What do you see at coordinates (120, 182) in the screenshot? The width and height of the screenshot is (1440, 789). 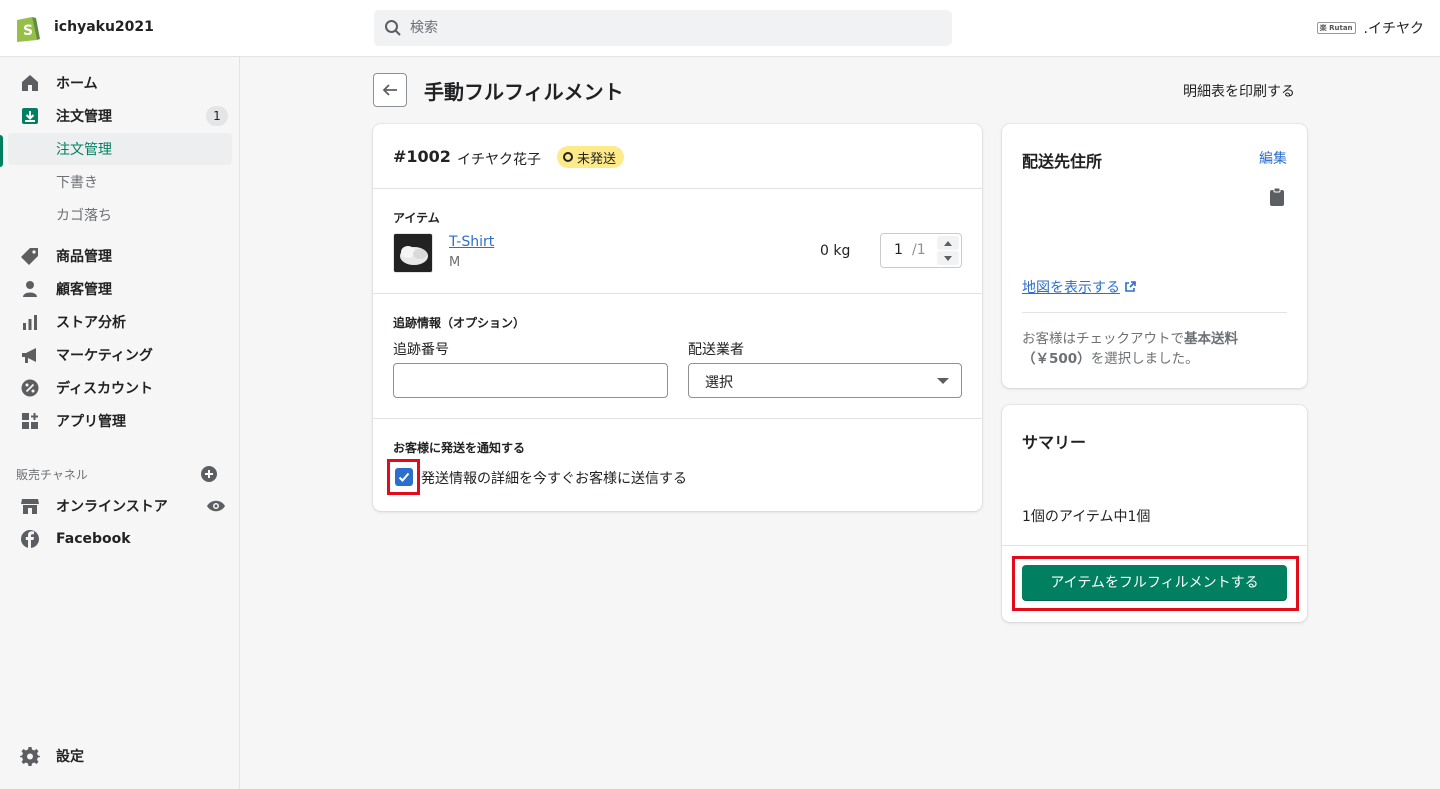 I see `sidebar-subitem-drafts: 下書き` at bounding box center [120, 182].